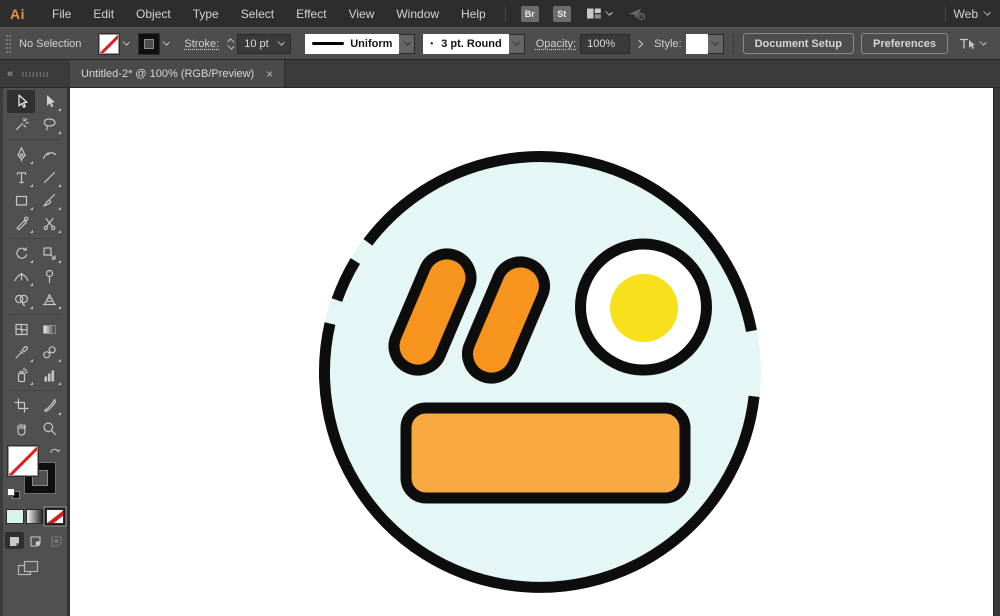 The height and width of the screenshot is (616, 1000). Describe the element at coordinates (35, 540) in the screenshot. I see `draw-behind-button` at that location.